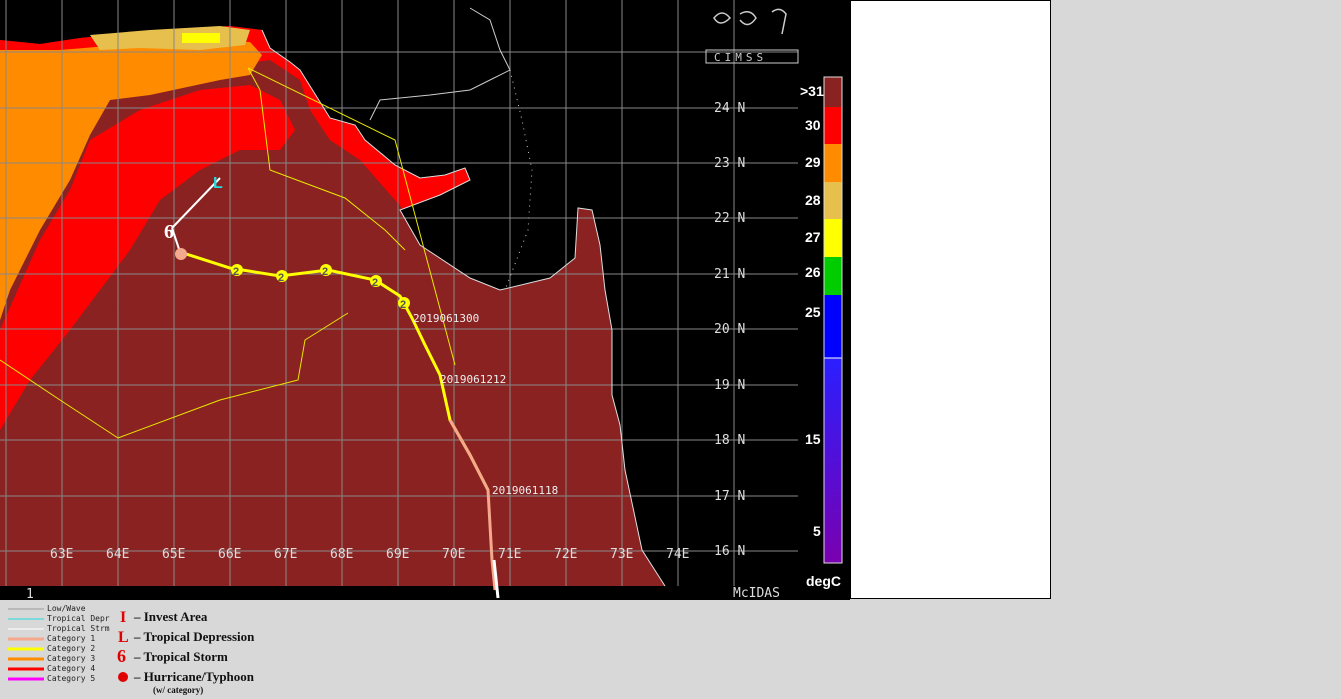  What do you see at coordinates (194, 676) in the screenshot?
I see `legend-symbol-label: – Hurricane/Typhoon` at bounding box center [194, 676].